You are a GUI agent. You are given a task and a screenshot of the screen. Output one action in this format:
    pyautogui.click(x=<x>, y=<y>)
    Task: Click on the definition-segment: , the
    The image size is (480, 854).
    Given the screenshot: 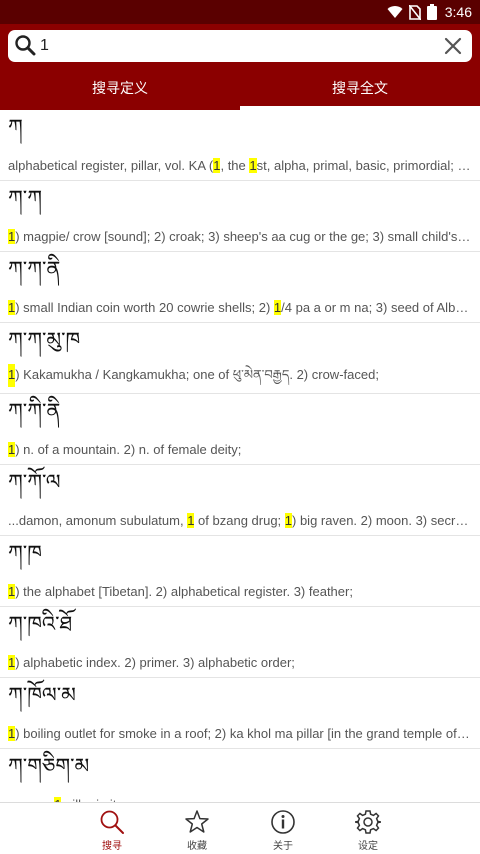 What is the action you would take?
    pyautogui.click(x=235, y=165)
    